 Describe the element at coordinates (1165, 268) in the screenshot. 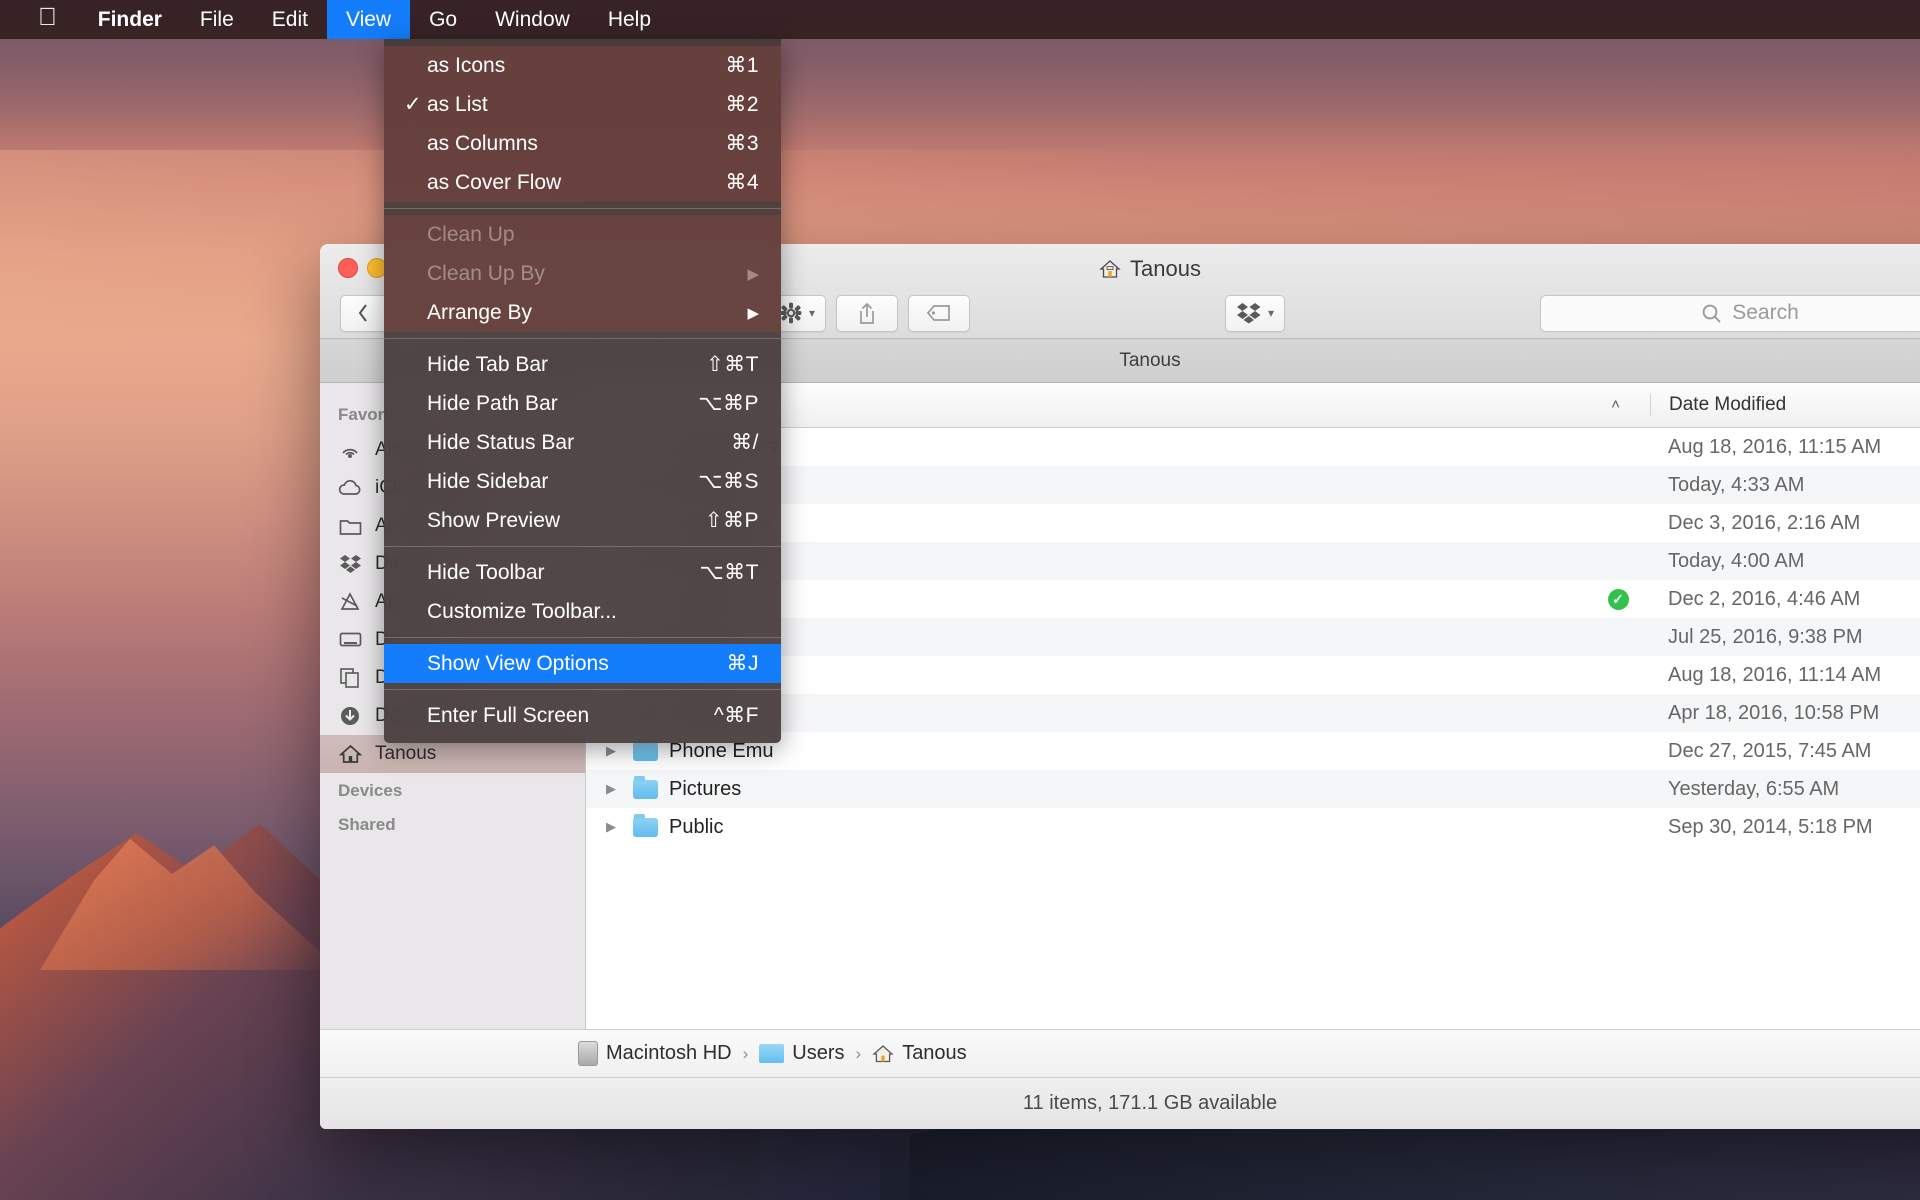

I see `window-title-text: Tanous` at that location.